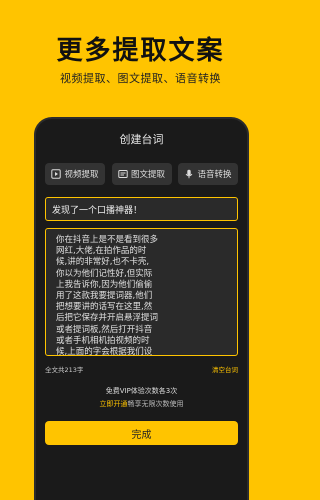  I want to click on tab-label: 视频提取, so click(81, 175).